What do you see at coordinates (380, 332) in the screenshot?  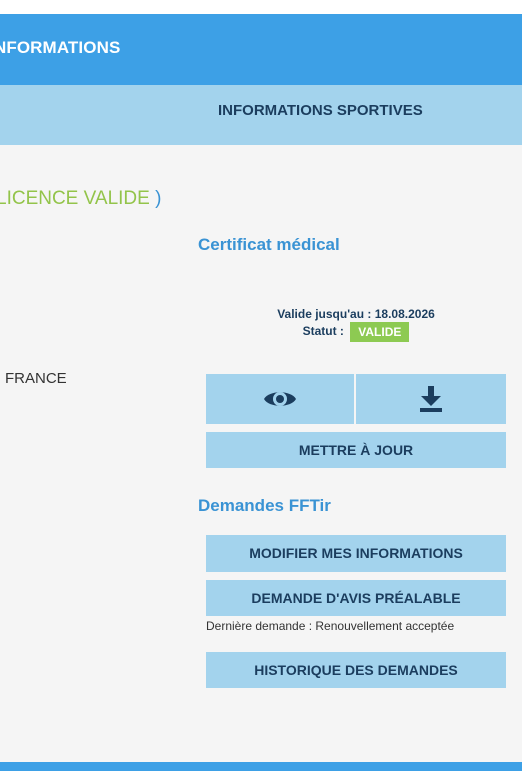 I see `status-badge: VALIDE` at bounding box center [380, 332].